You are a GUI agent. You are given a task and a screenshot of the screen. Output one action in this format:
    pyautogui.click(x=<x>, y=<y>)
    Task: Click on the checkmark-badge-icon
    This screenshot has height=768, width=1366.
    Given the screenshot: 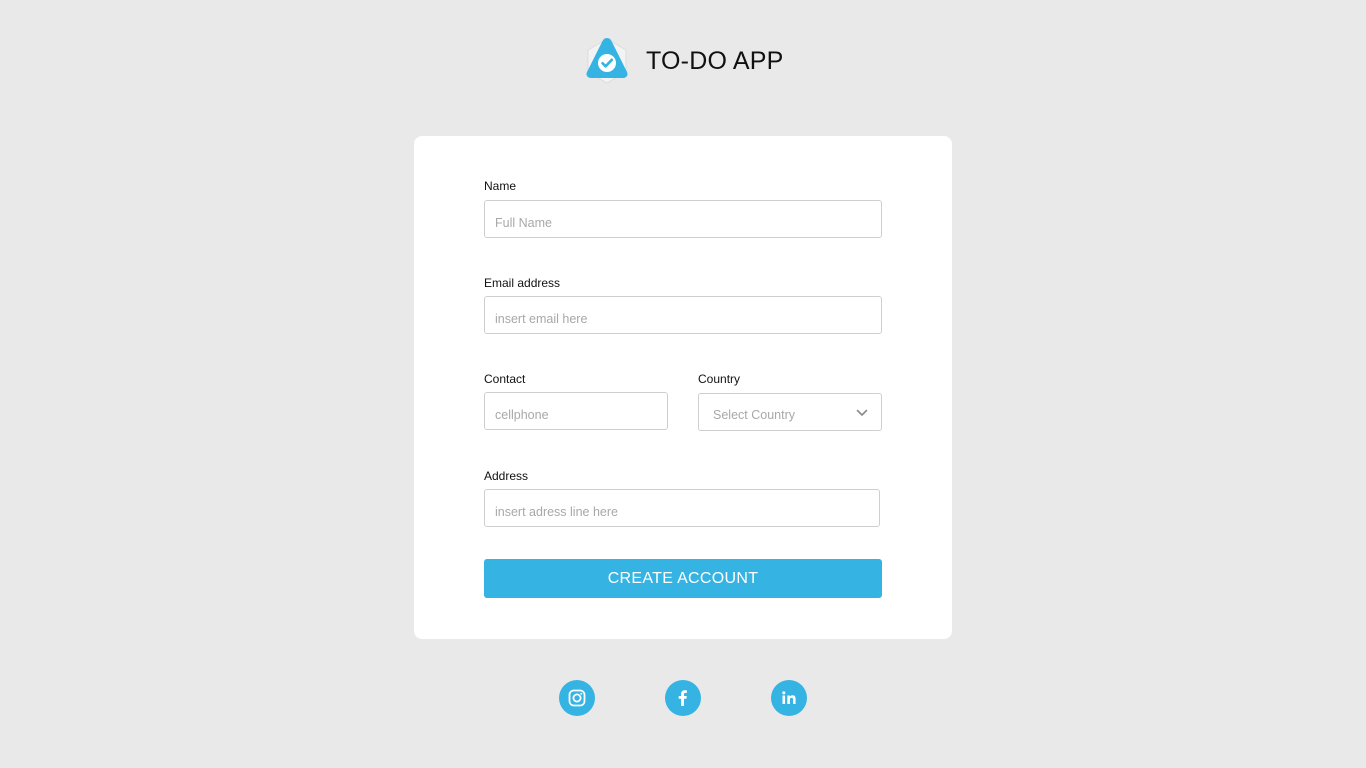 What is the action you would take?
    pyautogui.click(x=607, y=61)
    